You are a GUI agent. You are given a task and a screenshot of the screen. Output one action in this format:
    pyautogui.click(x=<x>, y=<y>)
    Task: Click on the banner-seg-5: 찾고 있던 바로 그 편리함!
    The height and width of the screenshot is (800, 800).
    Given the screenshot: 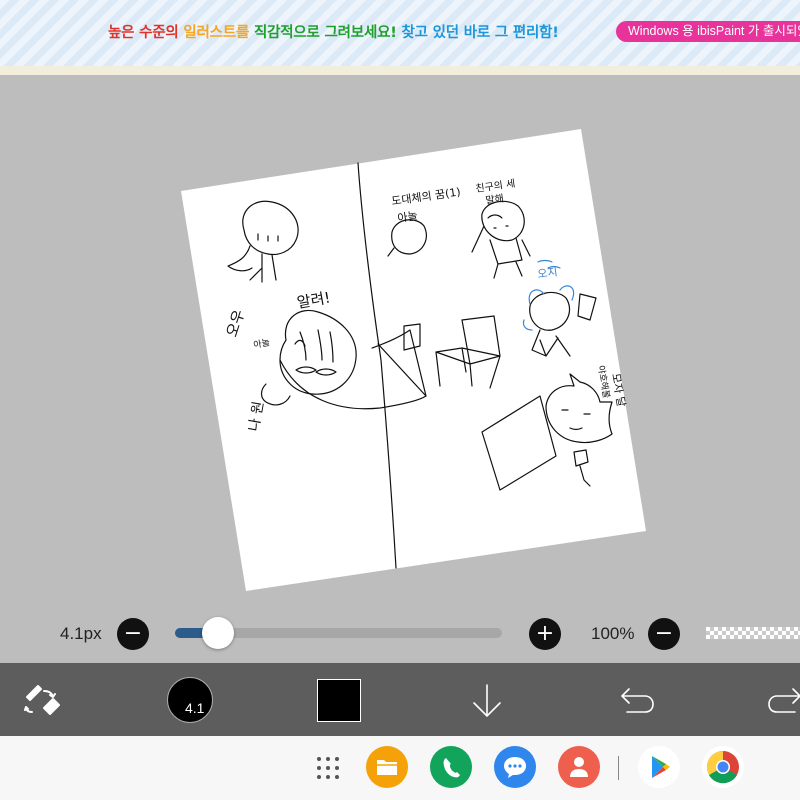 What is the action you would take?
    pyautogui.click(x=480, y=33)
    